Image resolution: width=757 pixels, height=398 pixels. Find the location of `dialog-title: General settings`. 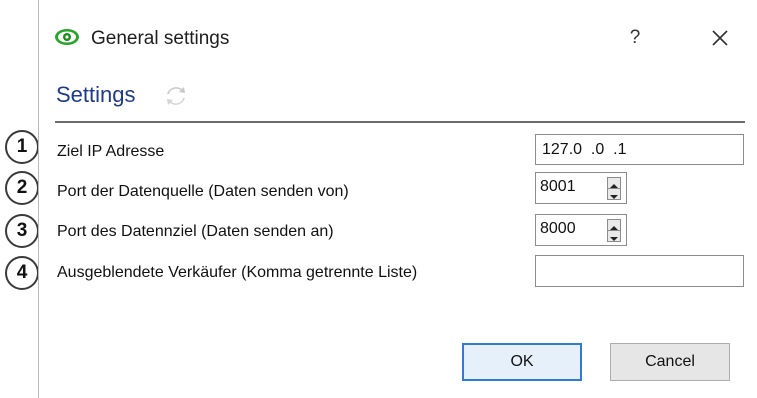

dialog-title: General settings is located at coordinates (160, 38).